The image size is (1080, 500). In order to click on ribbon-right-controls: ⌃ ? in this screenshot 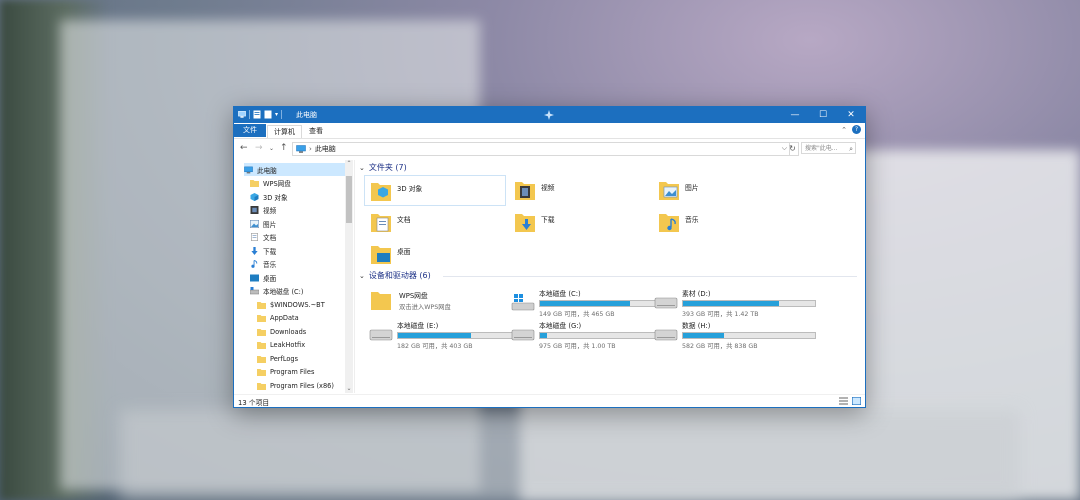, I will do `click(851, 129)`.